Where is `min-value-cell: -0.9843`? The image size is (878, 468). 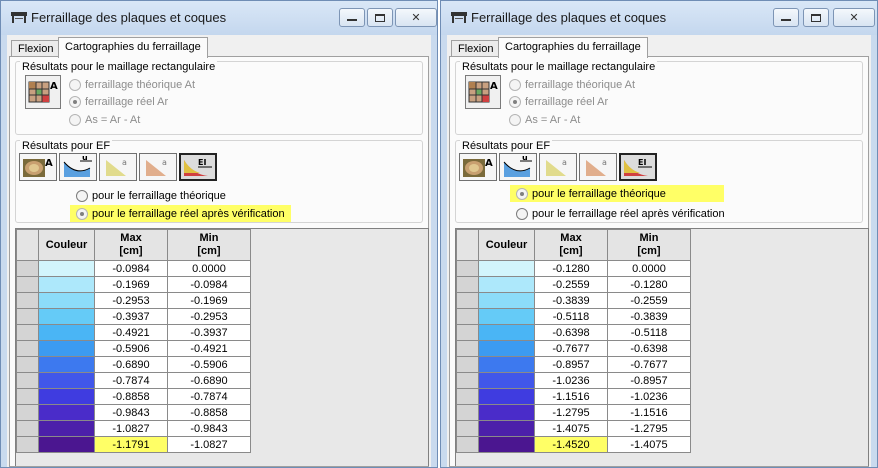
min-value-cell: -0.9843 is located at coordinates (209, 428).